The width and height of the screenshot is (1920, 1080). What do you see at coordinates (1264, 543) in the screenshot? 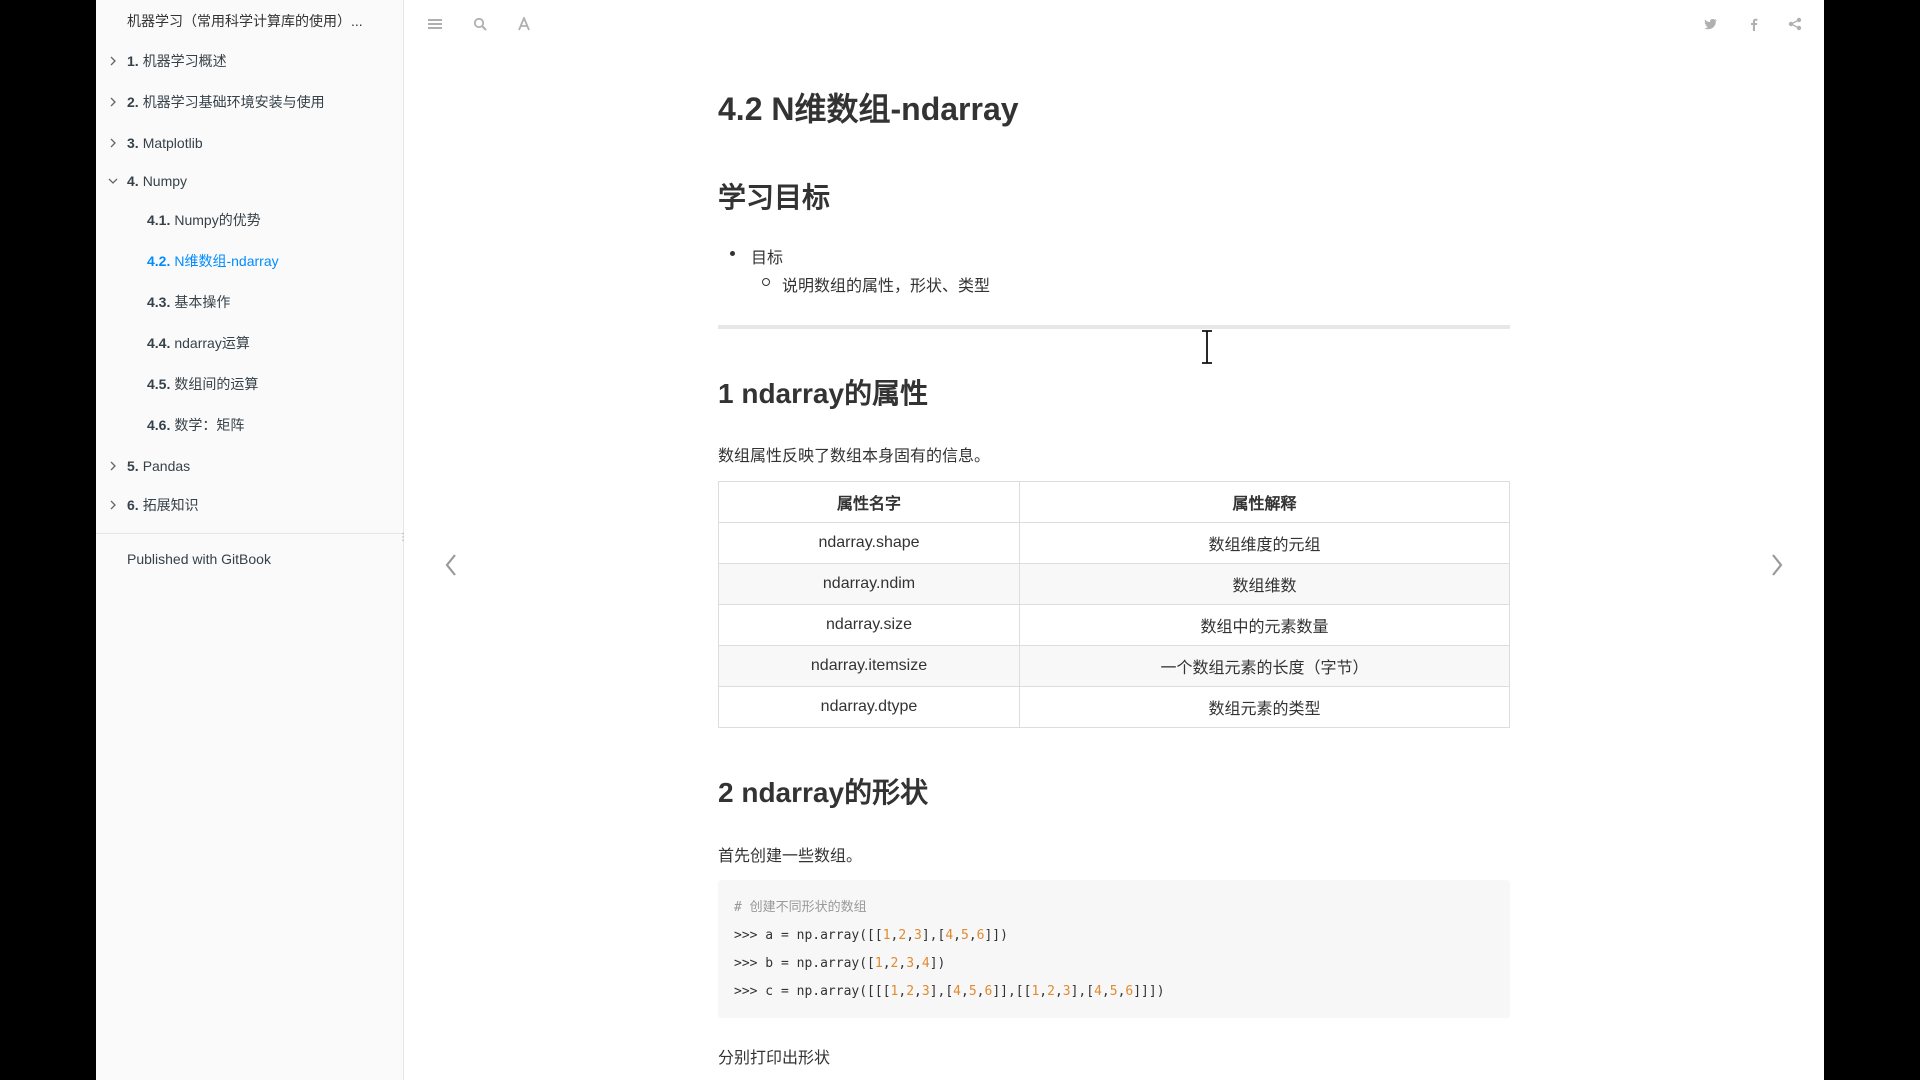
I see `table-cell: 数组维度的元组` at bounding box center [1264, 543].